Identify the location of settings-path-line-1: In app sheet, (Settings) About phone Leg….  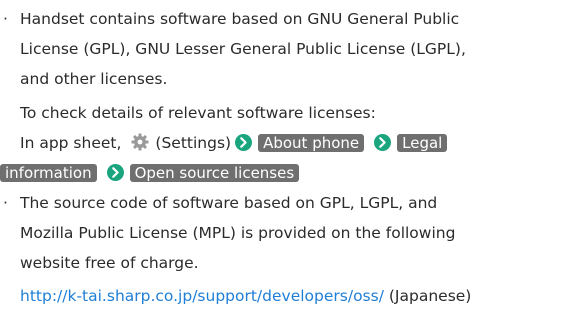
(234, 143).